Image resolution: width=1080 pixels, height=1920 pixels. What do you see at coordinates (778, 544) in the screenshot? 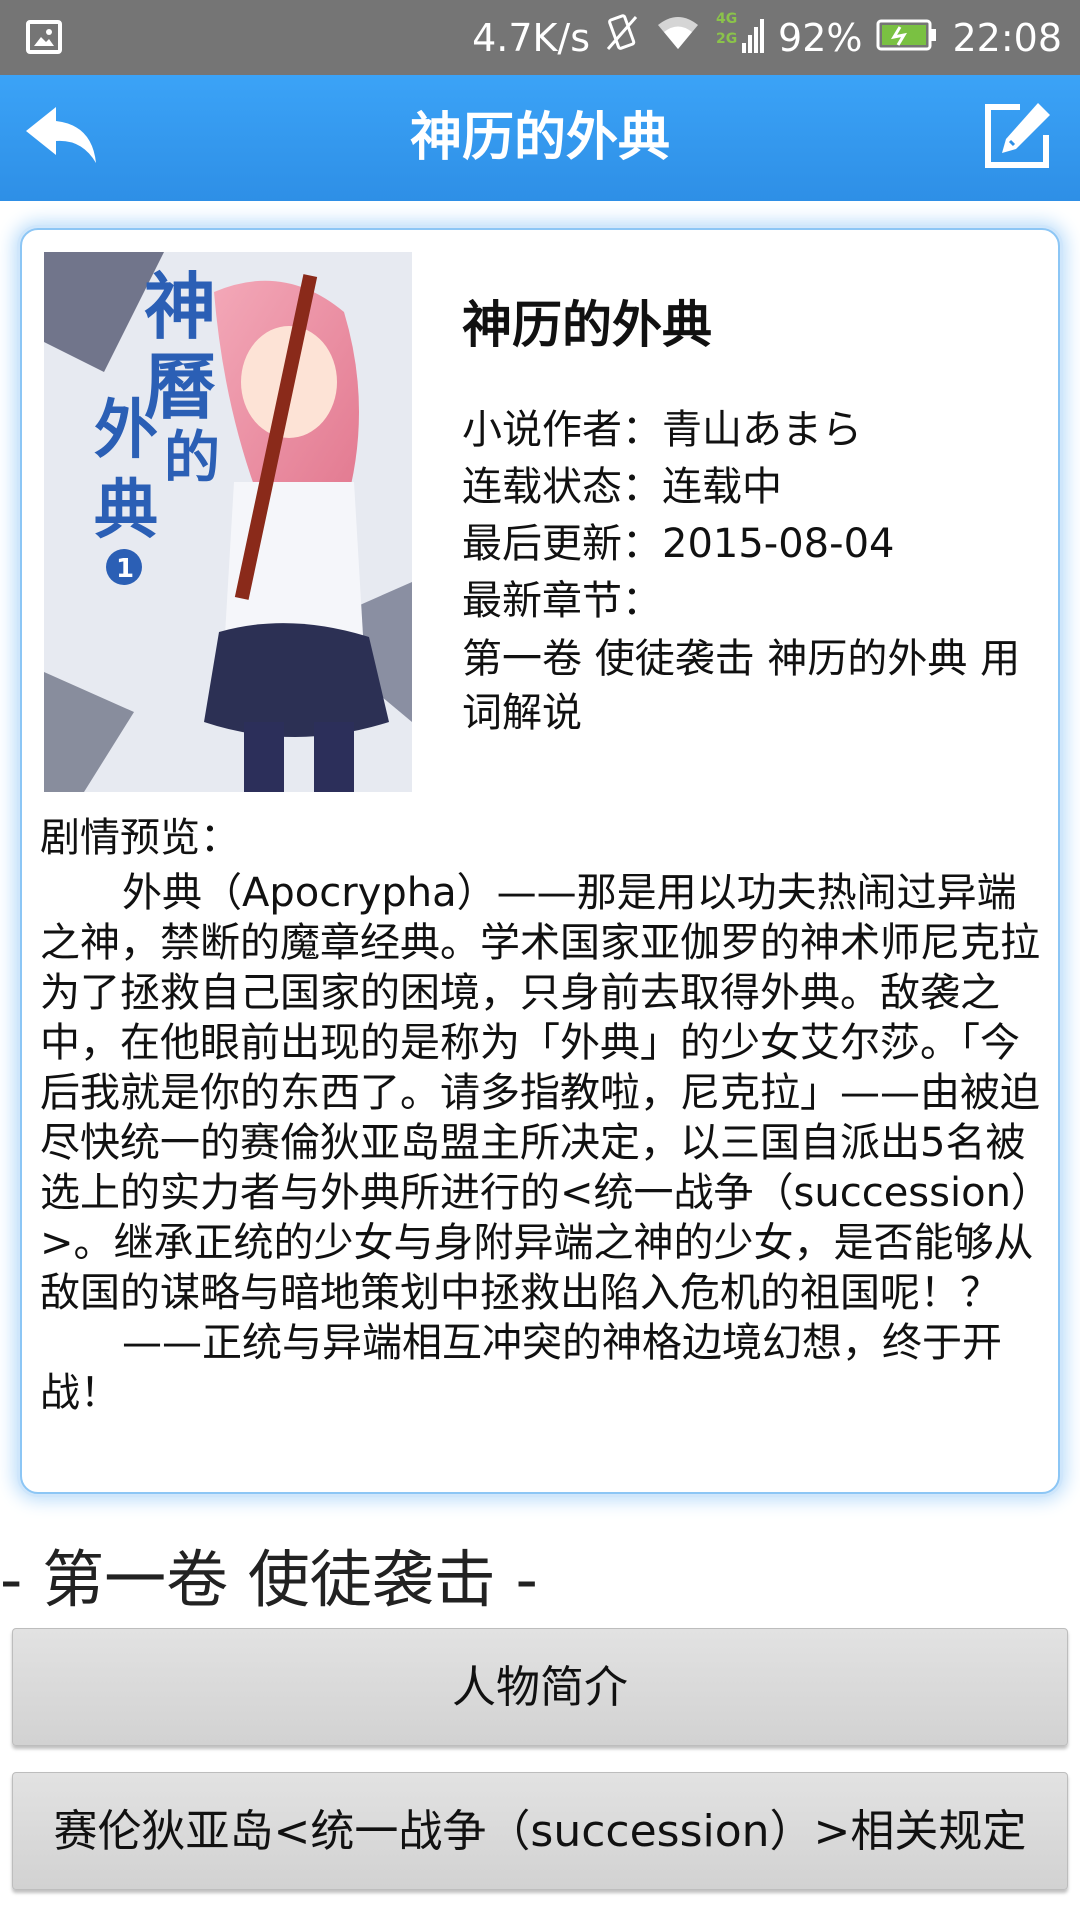
I see `updated-value: 2015-08-04` at bounding box center [778, 544].